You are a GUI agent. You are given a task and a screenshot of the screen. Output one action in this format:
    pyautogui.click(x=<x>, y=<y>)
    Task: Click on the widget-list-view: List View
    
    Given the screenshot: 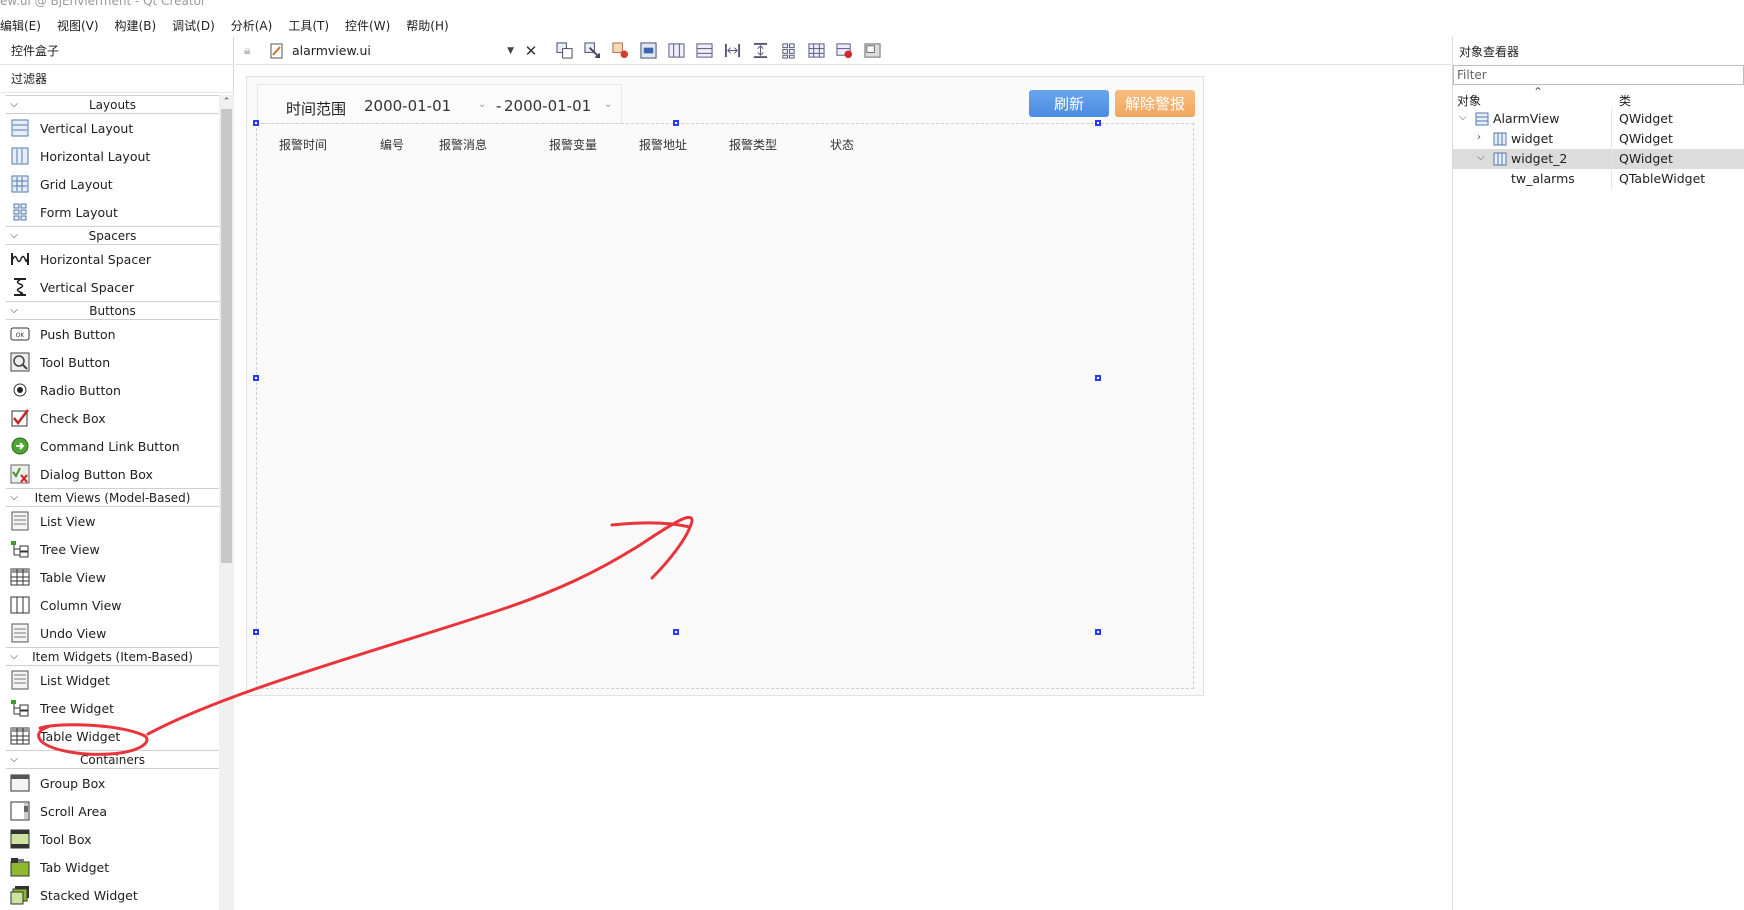 What is the action you would take?
    pyautogui.click(x=112, y=521)
    